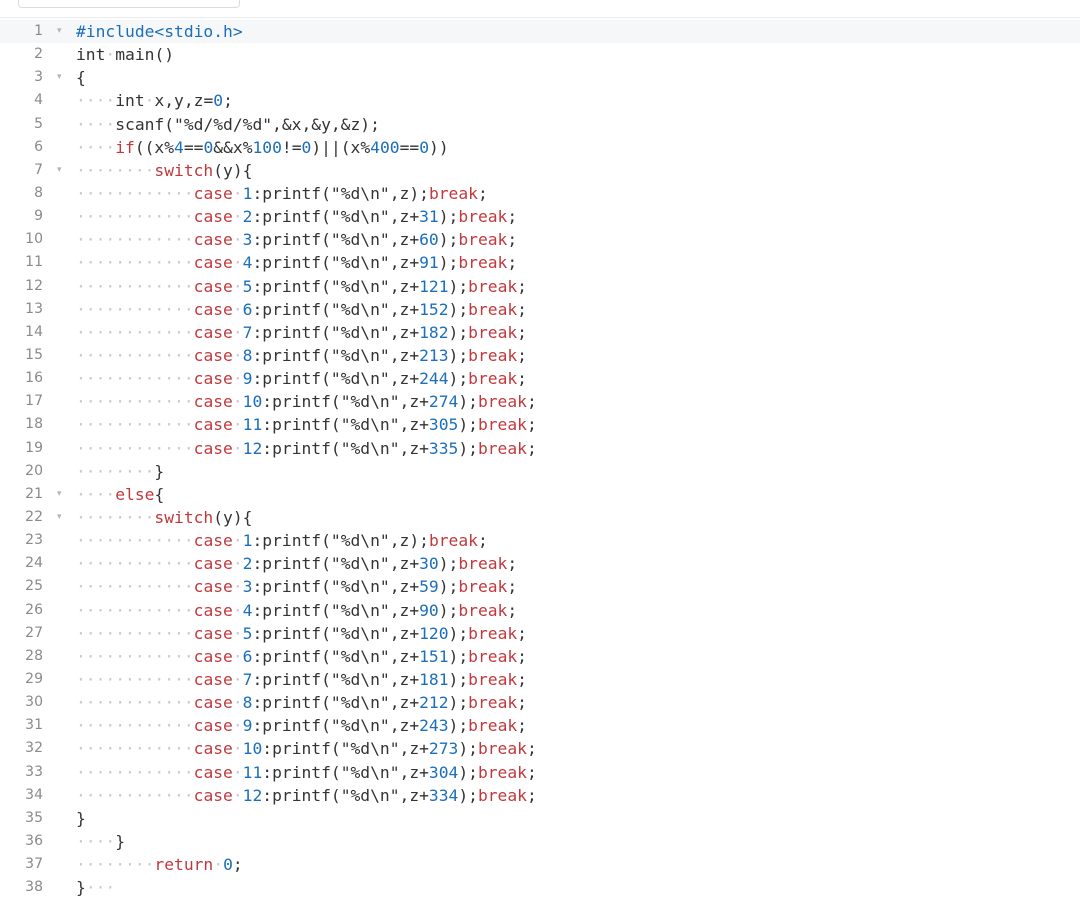  I want to click on code-line: 22 ▾ ········switch(y){, so click(540, 517).